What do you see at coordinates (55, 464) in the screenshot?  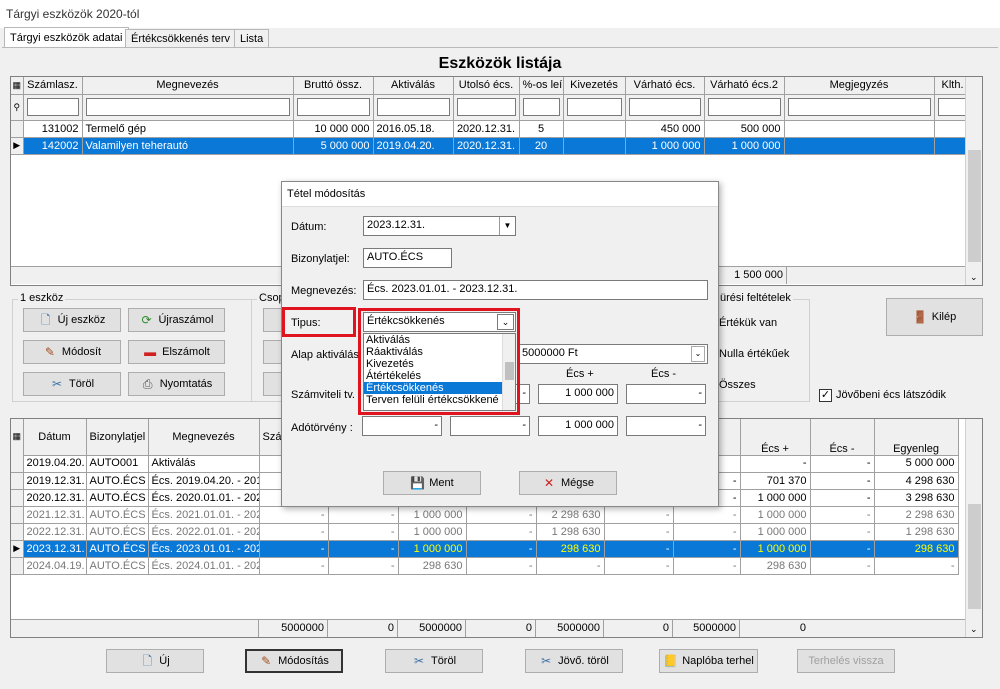 I see `cell: 2019.04.20.` at bounding box center [55, 464].